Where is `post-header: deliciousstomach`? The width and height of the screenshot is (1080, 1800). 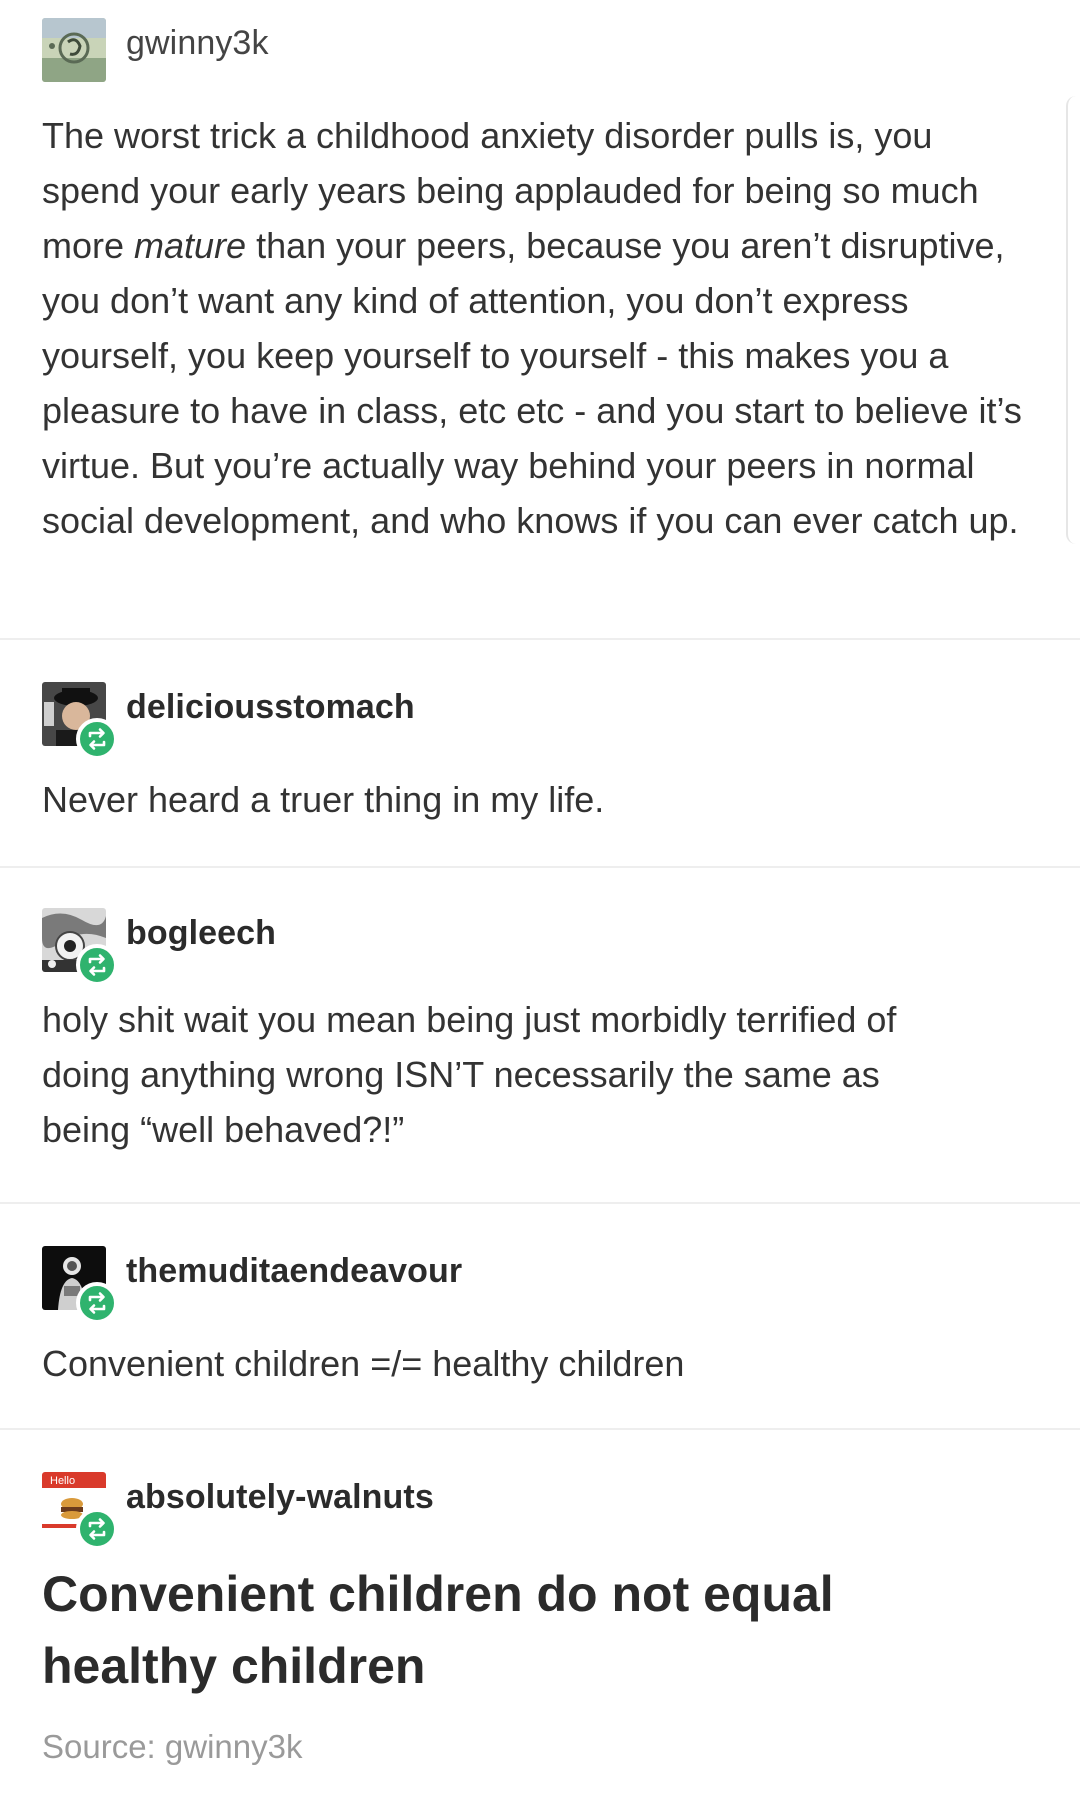 post-header: deliciousstomach is located at coordinates (492, 721).